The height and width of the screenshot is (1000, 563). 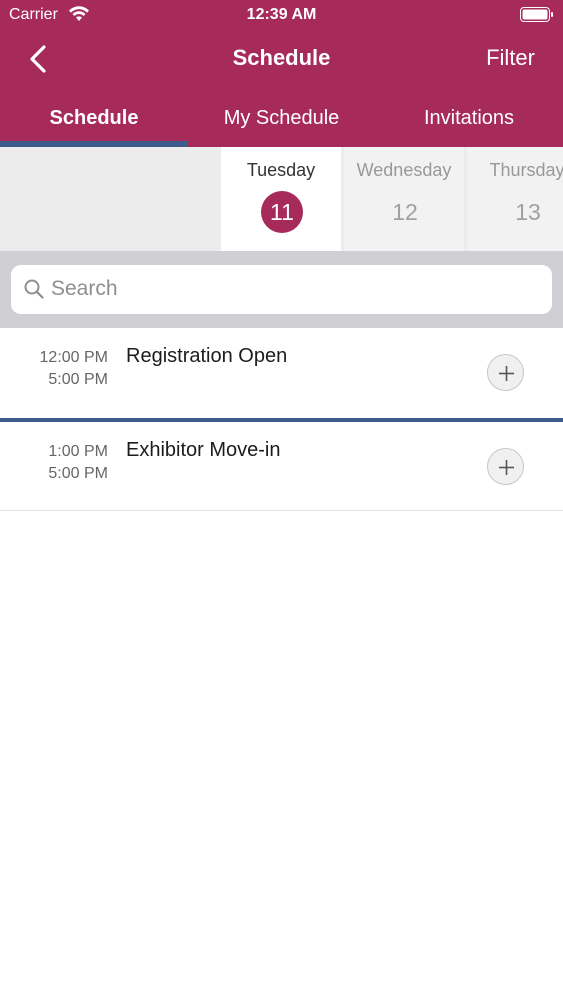 I want to click on search-icon, so click(x=34, y=289).